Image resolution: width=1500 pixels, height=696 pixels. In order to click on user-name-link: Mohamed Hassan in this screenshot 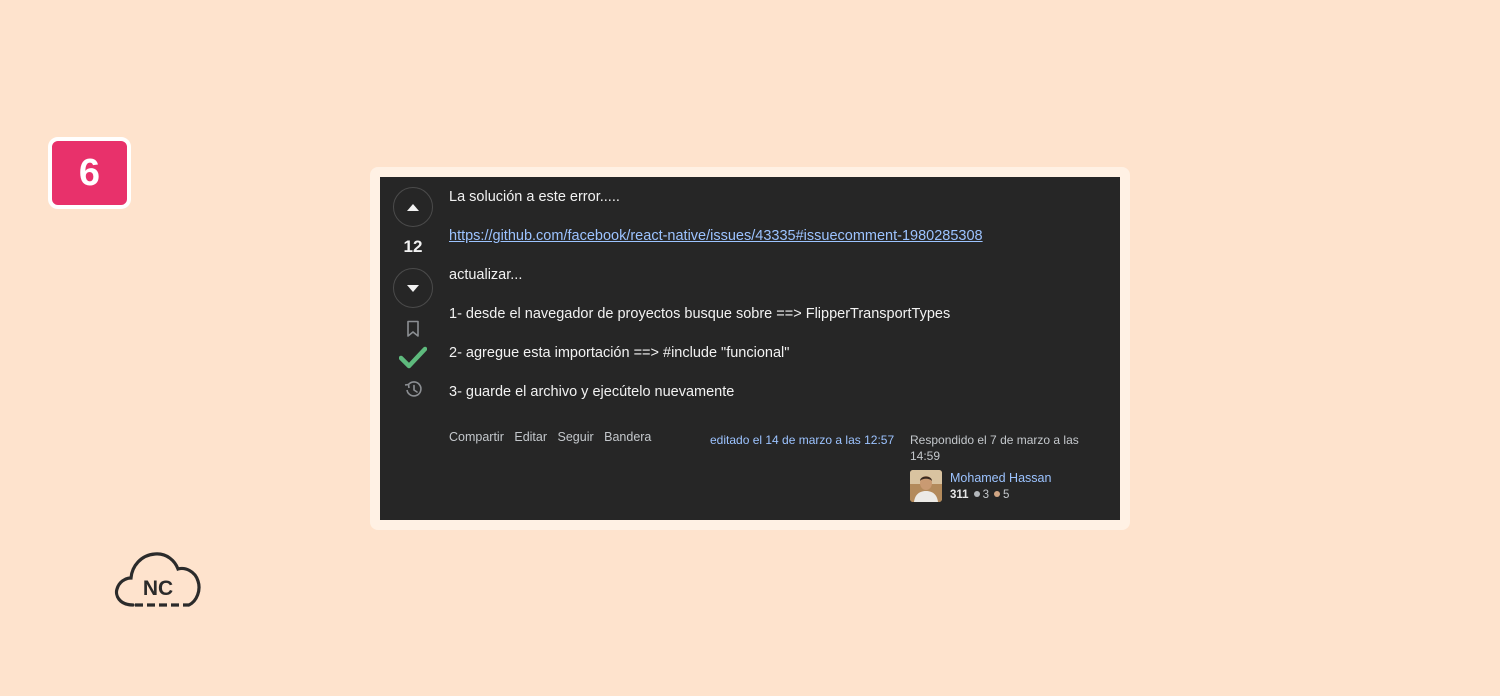, I will do `click(1000, 478)`.